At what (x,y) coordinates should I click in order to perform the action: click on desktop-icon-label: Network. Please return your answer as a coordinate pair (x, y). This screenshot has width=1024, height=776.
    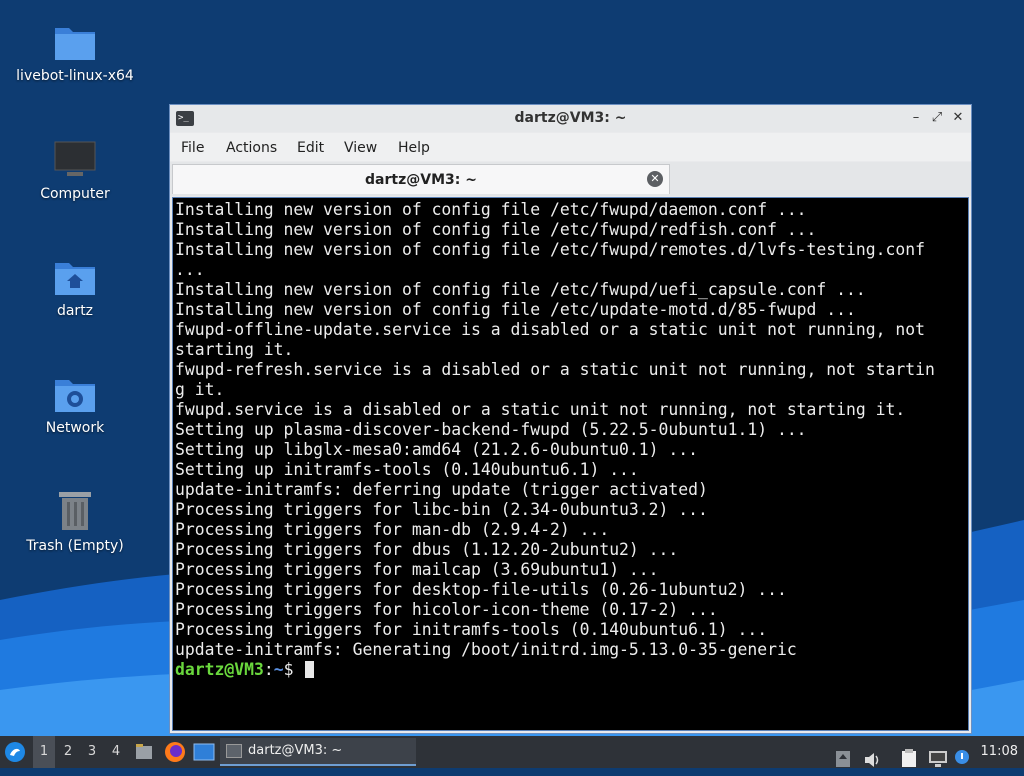
    Looking at the image, I should click on (75, 428).